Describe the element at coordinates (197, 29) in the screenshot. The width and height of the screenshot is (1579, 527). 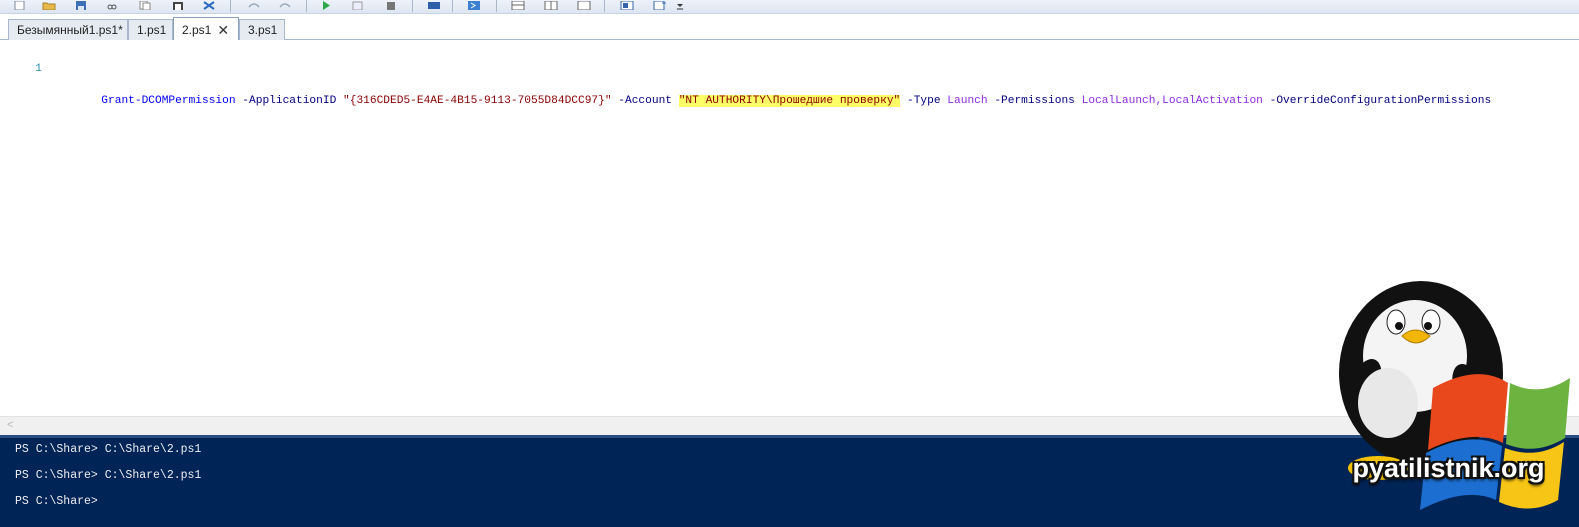
I see `tab-label: 2.ps1` at that location.